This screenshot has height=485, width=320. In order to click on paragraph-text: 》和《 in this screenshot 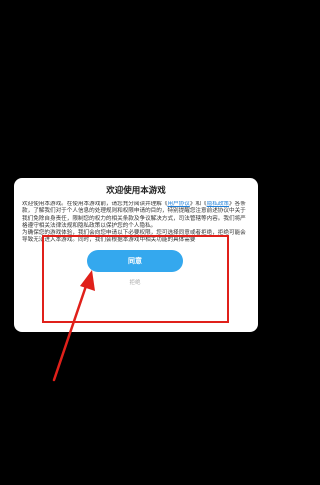, I will do `click(198, 204)`.